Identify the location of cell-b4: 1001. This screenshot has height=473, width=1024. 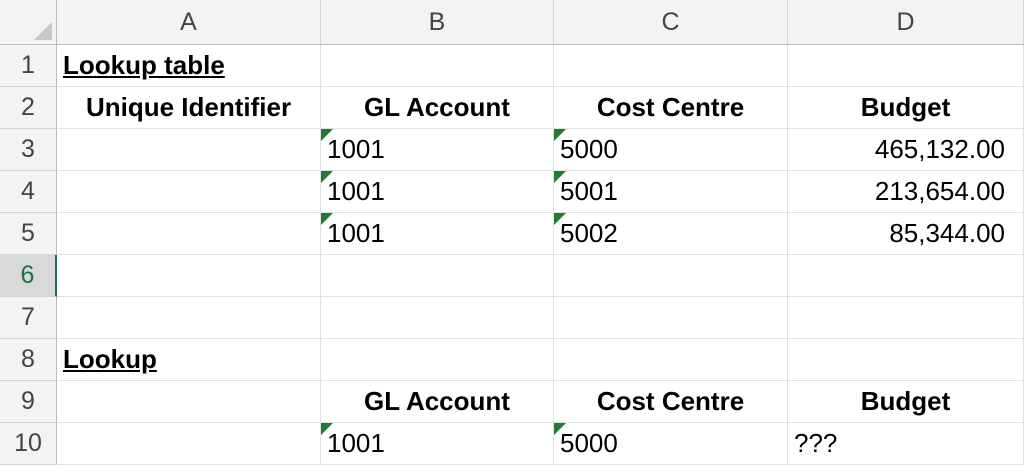
(437, 192).